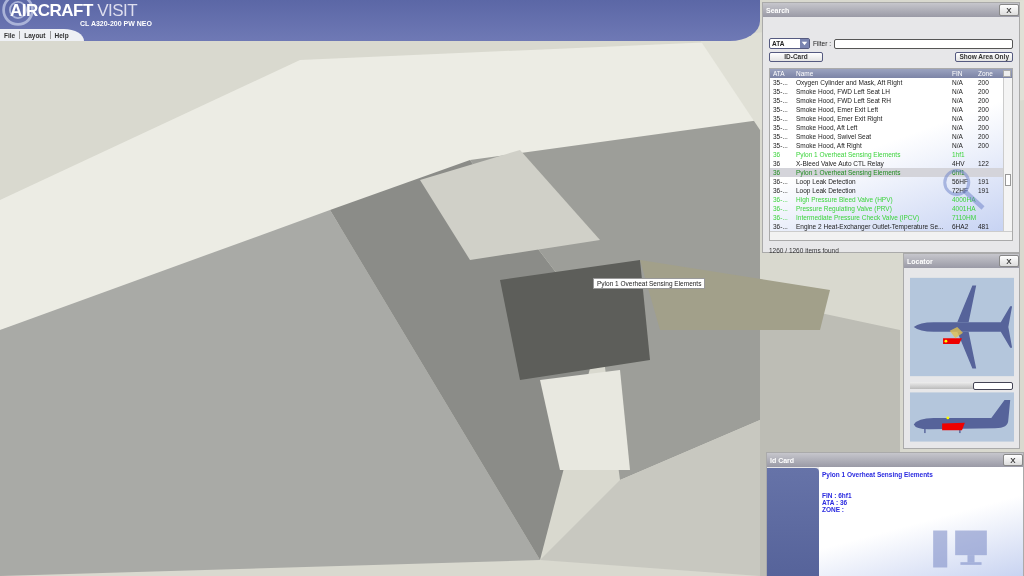  What do you see at coordinates (74, 11) in the screenshot?
I see `app-title: AIRCRAFT VISIT` at bounding box center [74, 11].